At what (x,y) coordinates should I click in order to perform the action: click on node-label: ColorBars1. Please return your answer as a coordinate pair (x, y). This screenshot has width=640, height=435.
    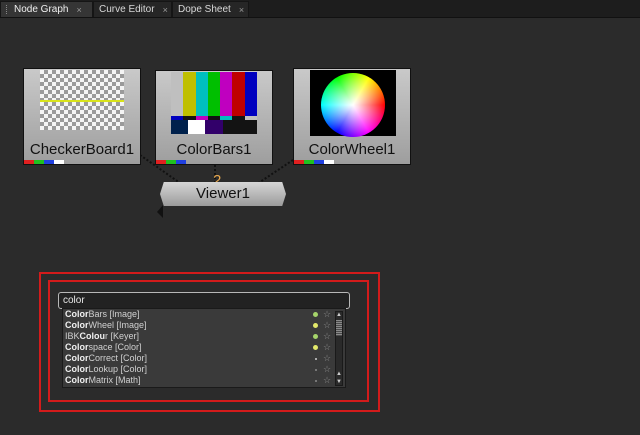
    Looking at the image, I should click on (214, 149).